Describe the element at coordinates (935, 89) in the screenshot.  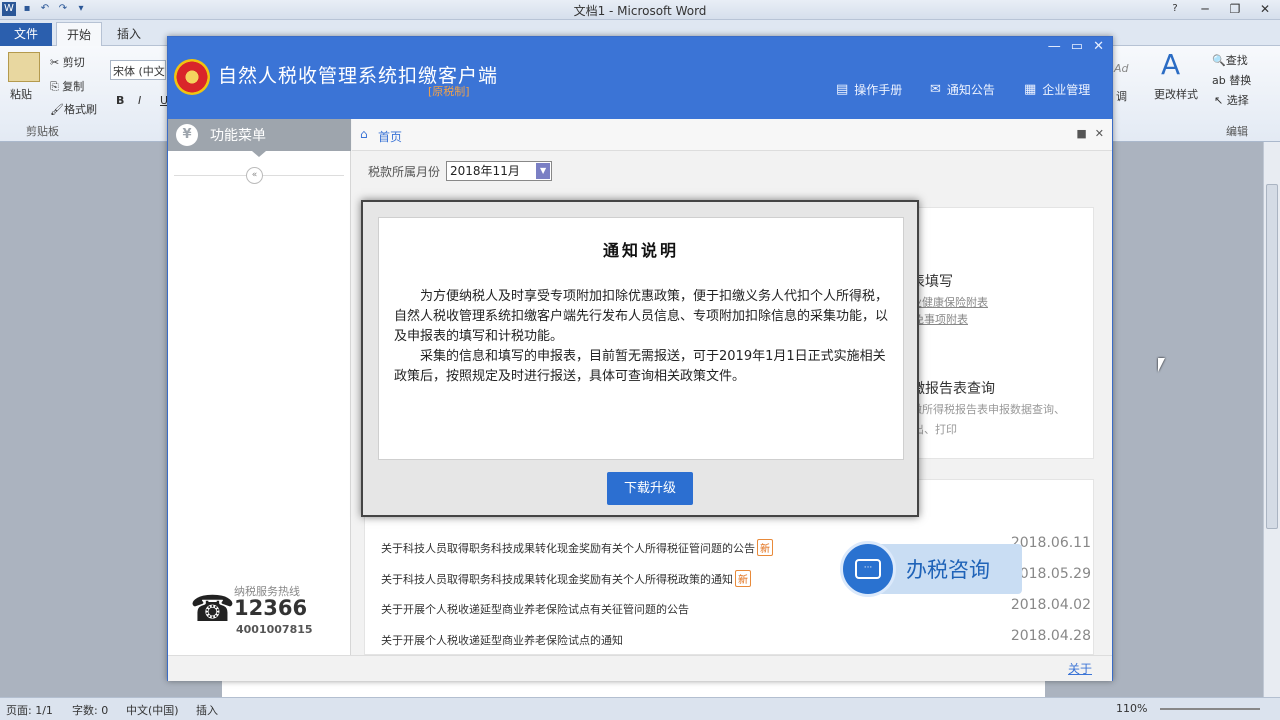
I see `mail-icon: ✉` at that location.